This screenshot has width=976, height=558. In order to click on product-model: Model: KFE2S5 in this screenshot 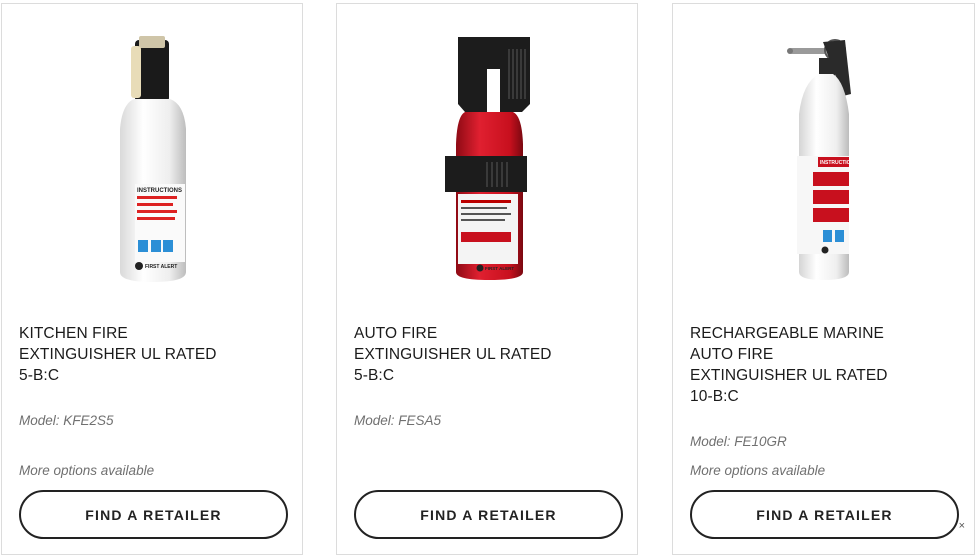, I will do `click(66, 420)`.